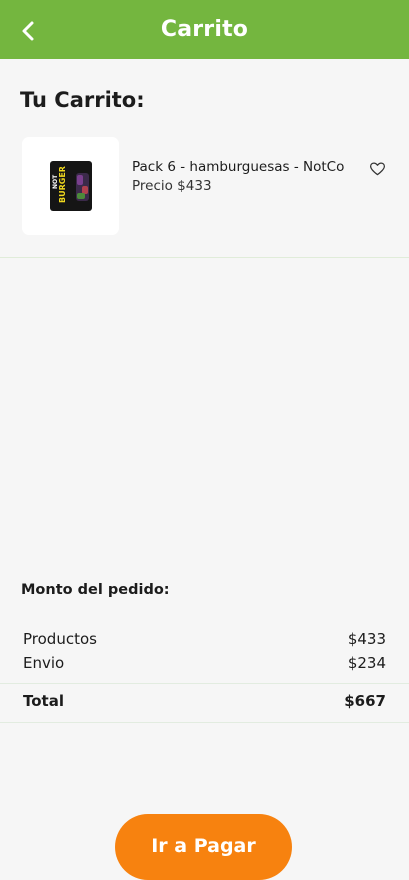  Describe the element at coordinates (377, 169) in the screenshot. I see `heart-outline-icon` at that location.